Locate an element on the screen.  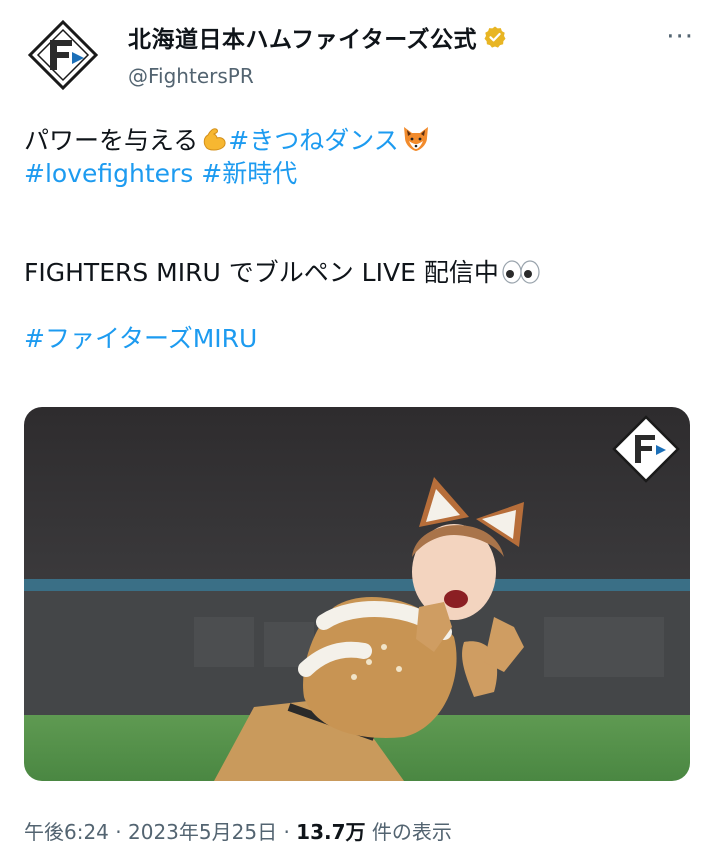
tweet-text-segment: FIGHTERS MIRU でブルペン LIVE 配信中 is located at coordinates (261, 272).